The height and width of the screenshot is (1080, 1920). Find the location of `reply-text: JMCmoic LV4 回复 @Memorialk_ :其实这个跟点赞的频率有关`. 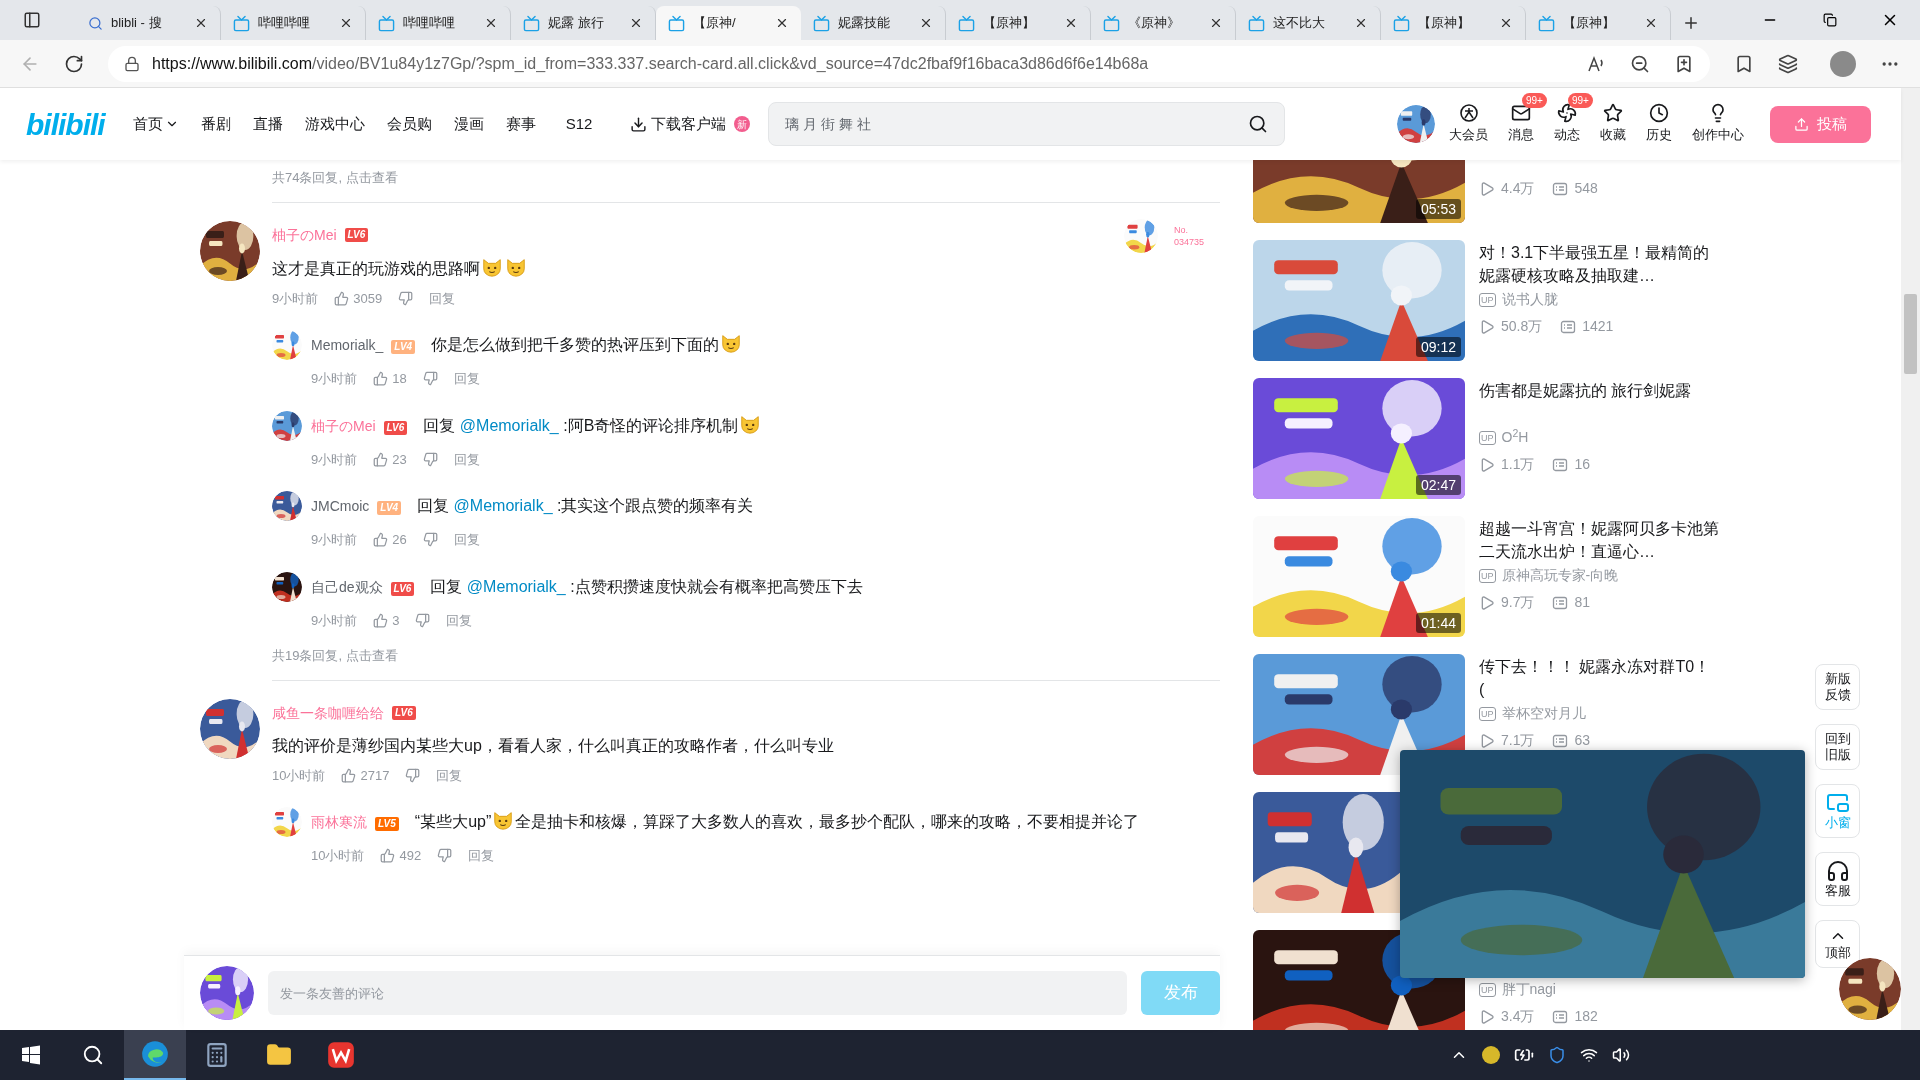

reply-text: JMCmoic LV4 回复 @Memorialk_ :其实这个跟点赞的频率有关 is located at coordinates (532, 506).